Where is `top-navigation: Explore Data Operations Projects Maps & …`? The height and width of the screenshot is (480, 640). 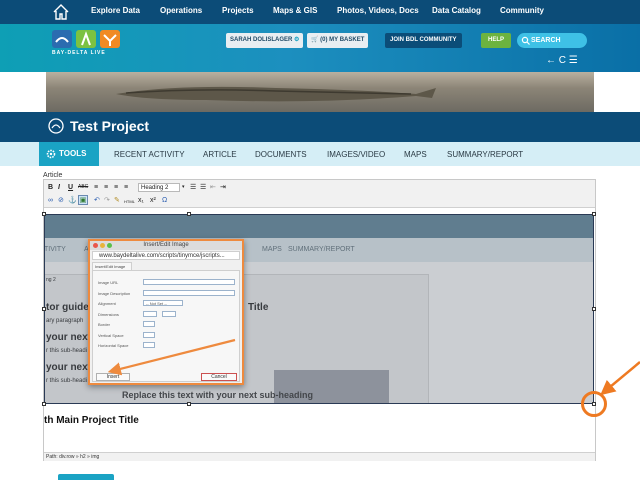 top-navigation: Explore Data Operations Projects Maps & … is located at coordinates (320, 12).